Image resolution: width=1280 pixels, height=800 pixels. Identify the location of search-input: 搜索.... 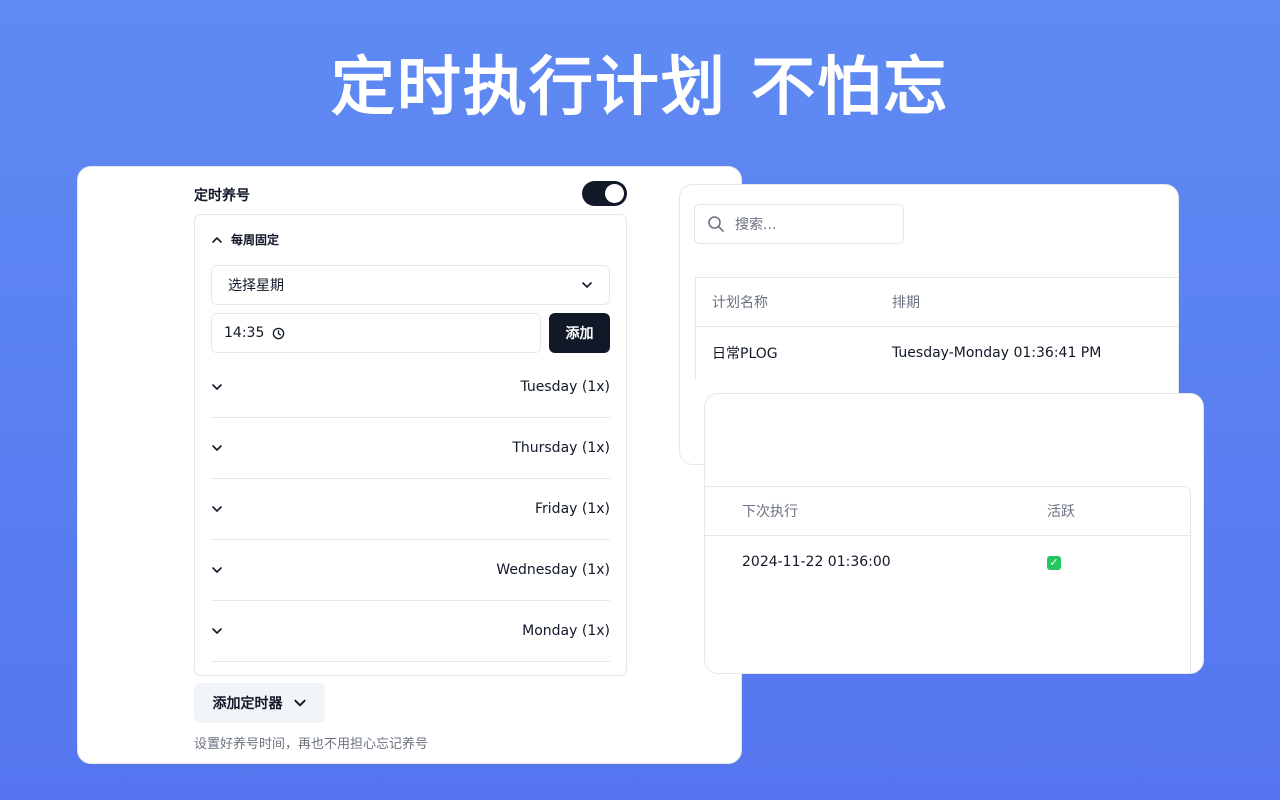
(799, 224).